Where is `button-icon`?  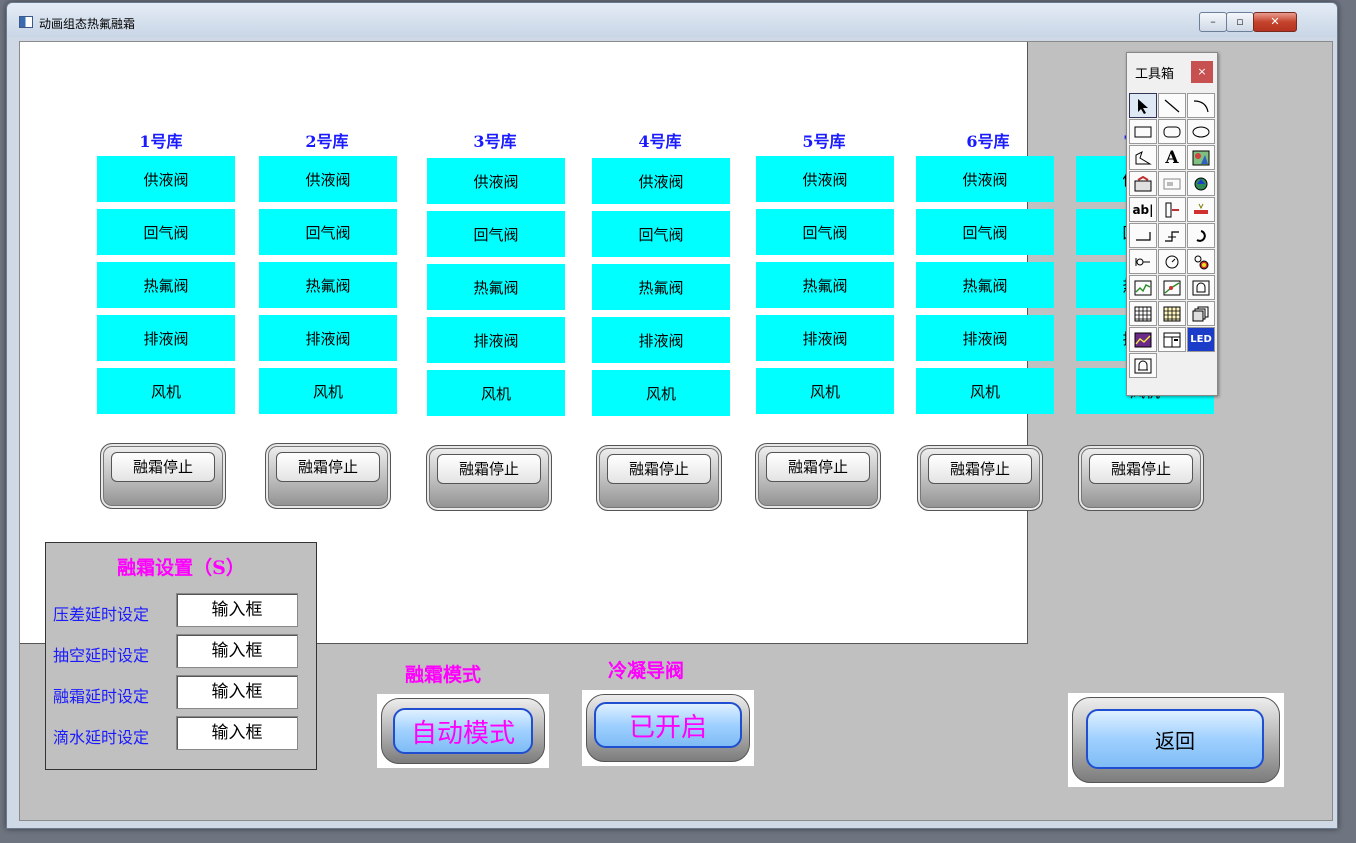 button-icon is located at coordinates (1143, 183).